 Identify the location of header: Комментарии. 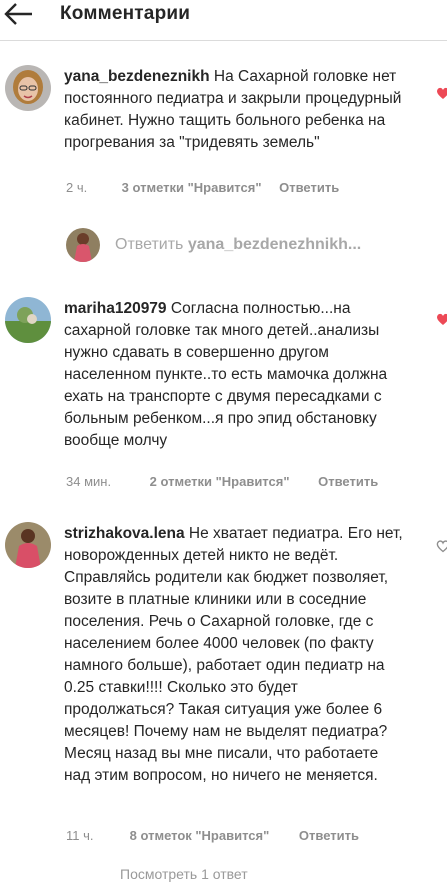
(223, 20).